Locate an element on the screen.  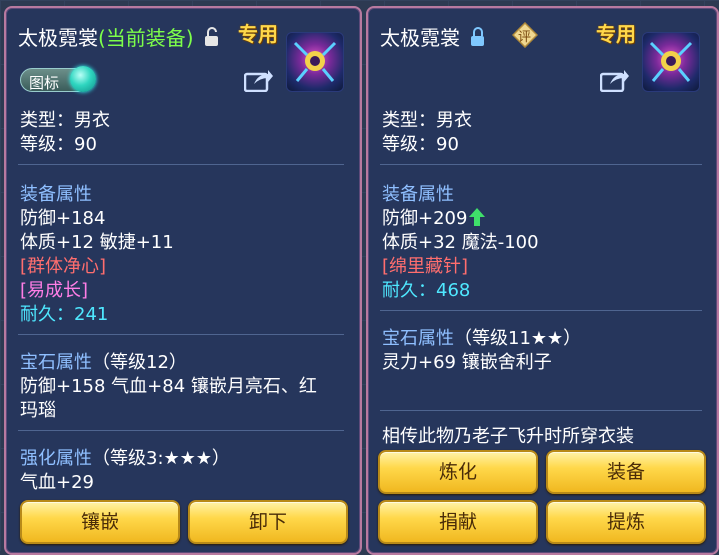
item-title-row: 太极霓裳(当前装备) is located at coordinates (119, 37).